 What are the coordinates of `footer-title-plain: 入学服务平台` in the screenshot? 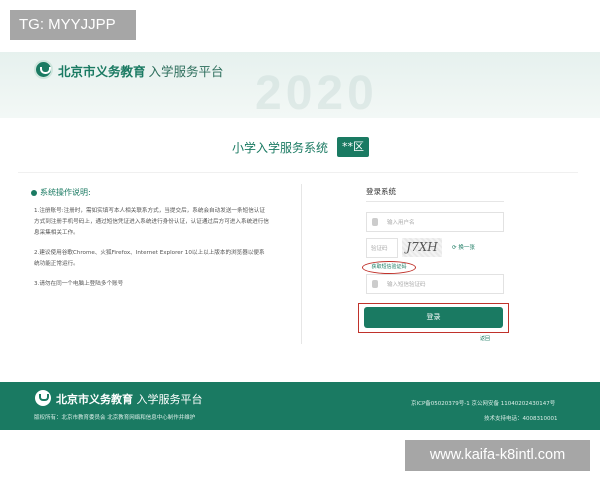 It's located at (169, 399).